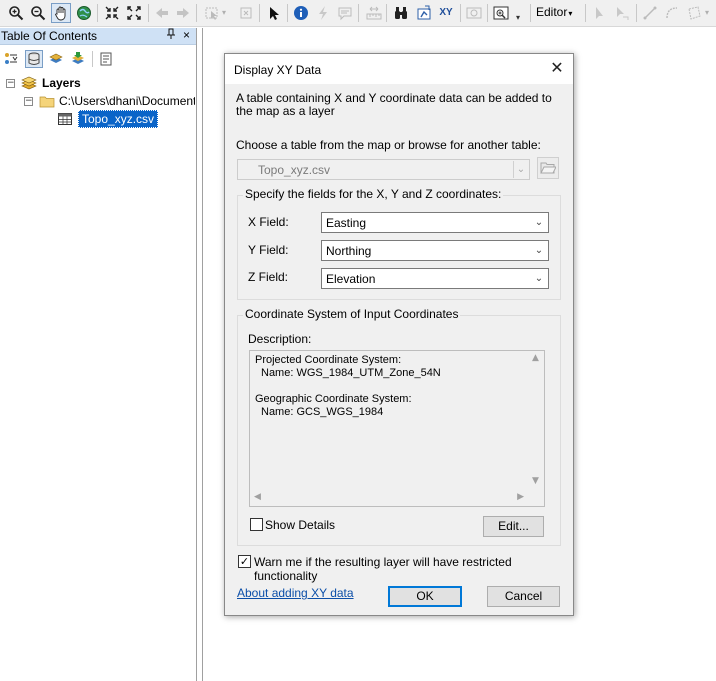  Describe the element at coordinates (322, 412) in the screenshot. I see `desc-line-geographic-name: Name: GCS_WGS_1984` at that location.